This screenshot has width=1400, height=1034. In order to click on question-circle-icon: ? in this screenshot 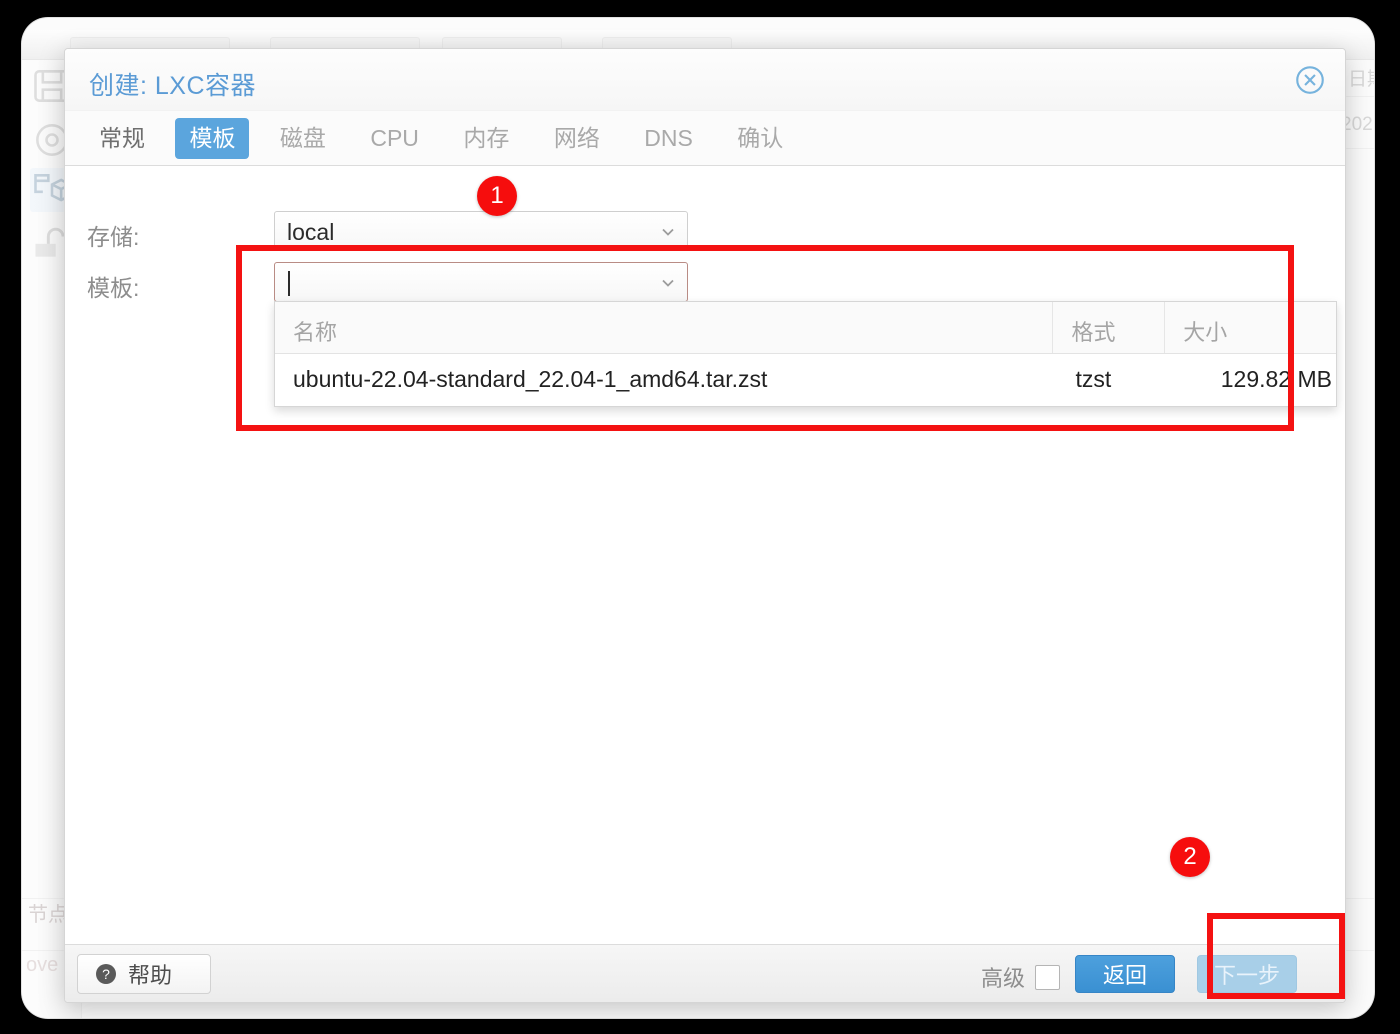, I will do `click(106, 974)`.